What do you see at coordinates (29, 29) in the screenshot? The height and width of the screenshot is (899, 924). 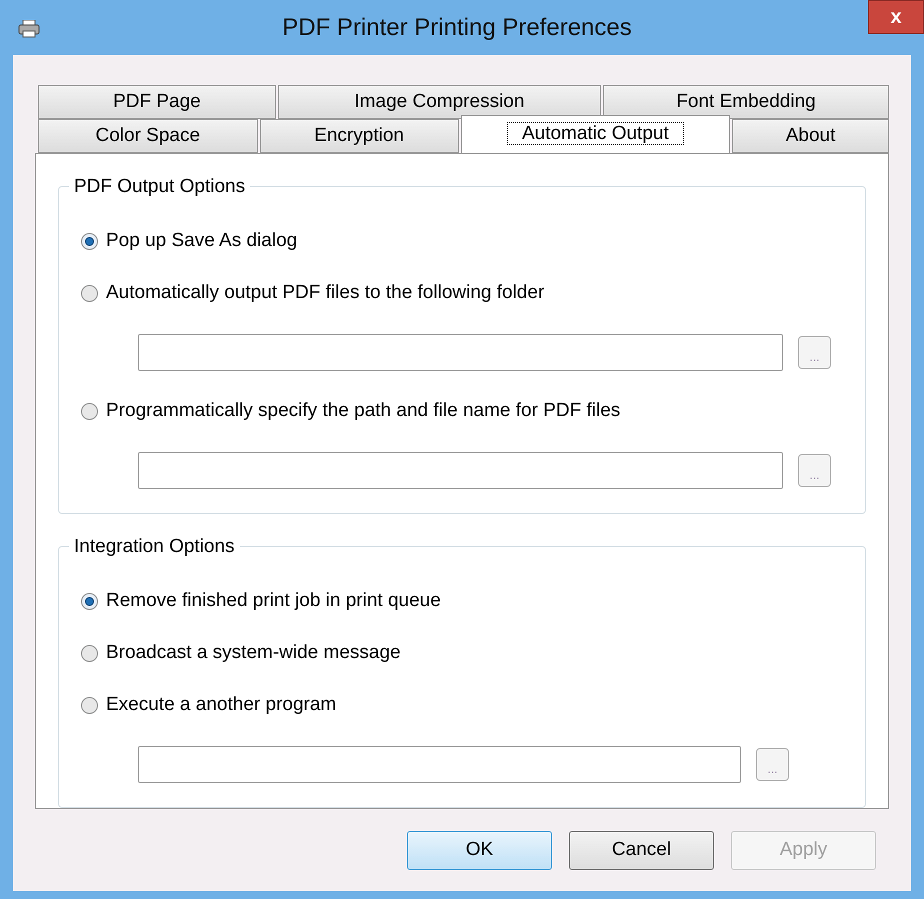 I see `printer-icon` at bounding box center [29, 29].